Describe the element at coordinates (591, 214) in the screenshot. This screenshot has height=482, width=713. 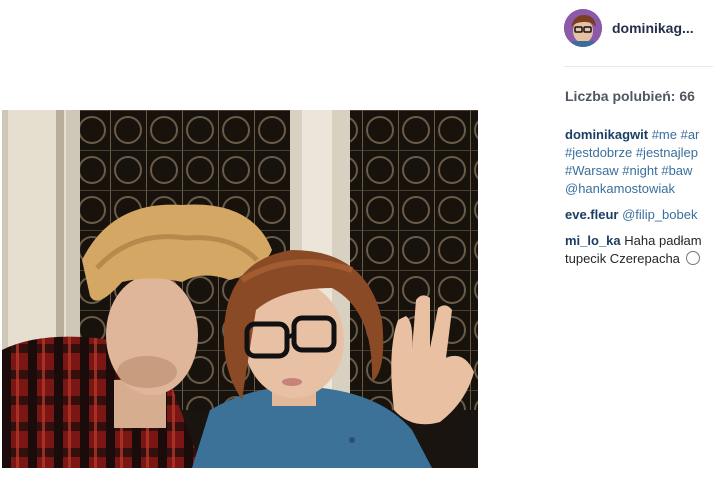
I see `comment-username: eve.fleur` at that location.